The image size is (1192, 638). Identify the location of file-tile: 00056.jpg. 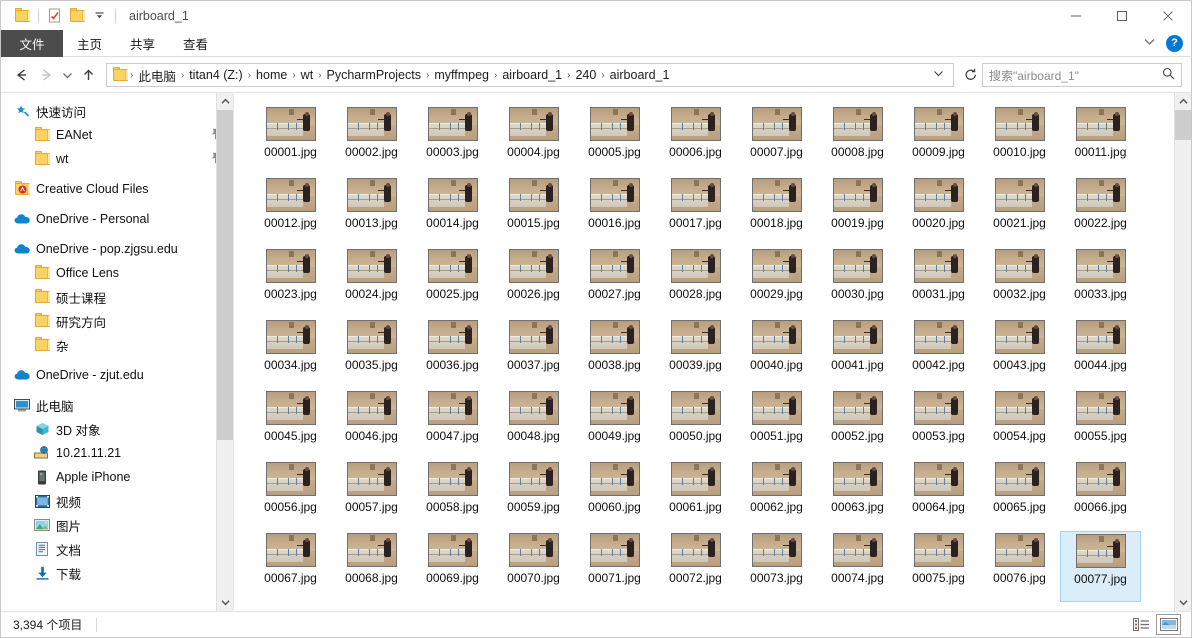
(290, 495).